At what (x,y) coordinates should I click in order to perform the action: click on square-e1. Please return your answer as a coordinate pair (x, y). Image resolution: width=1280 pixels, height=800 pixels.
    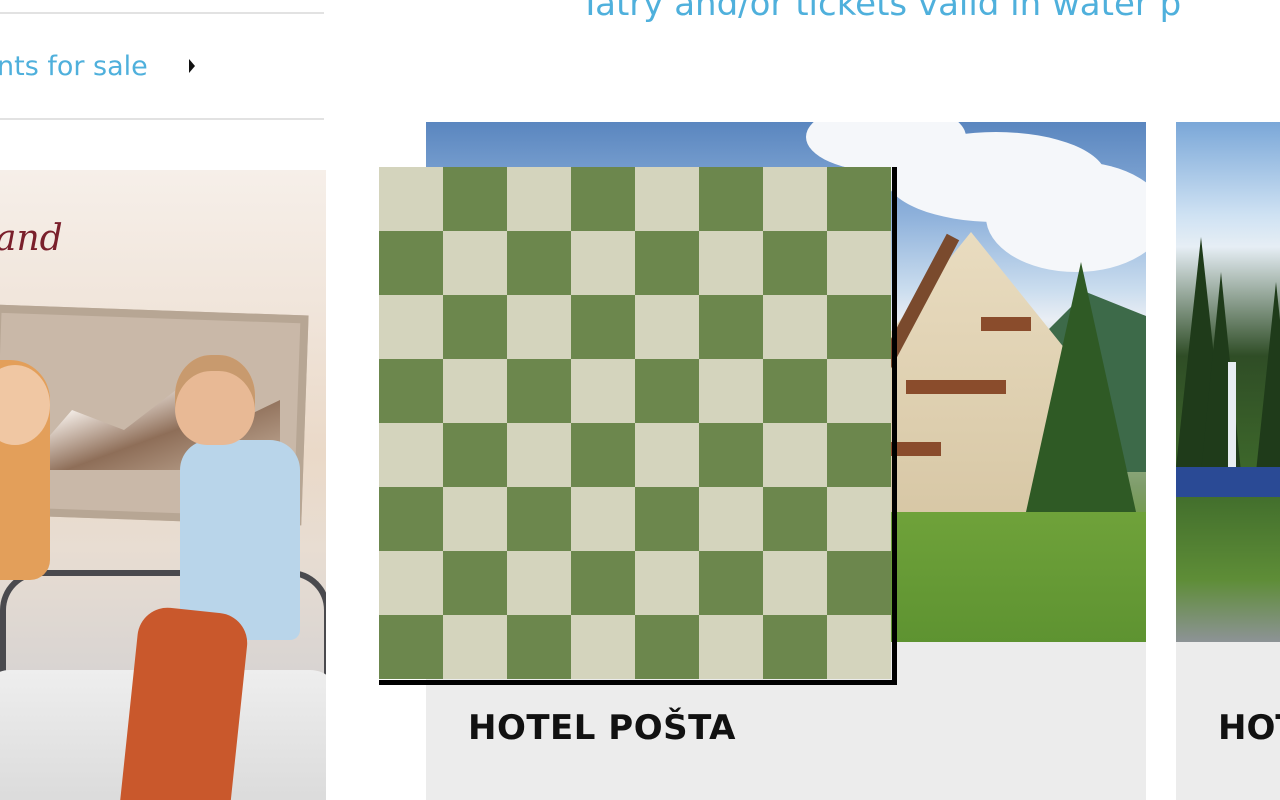
    Looking at the image, I should click on (667, 647).